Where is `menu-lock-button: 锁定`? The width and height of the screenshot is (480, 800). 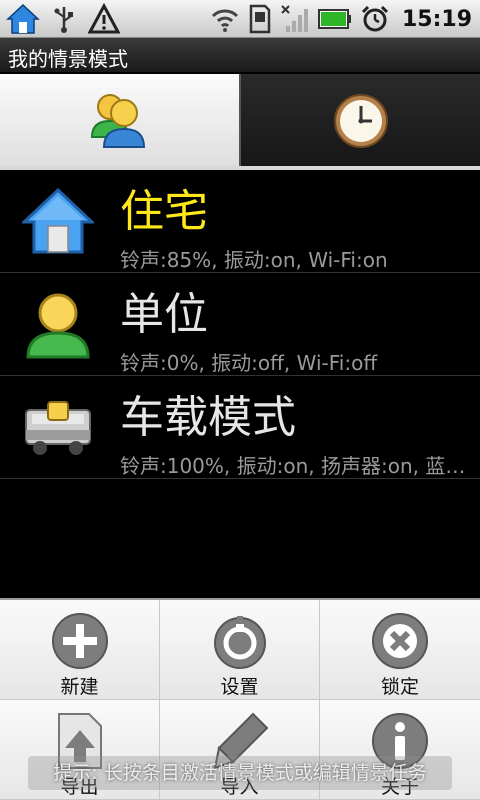 menu-lock-button: 锁定 is located at coordinates (400, 650).